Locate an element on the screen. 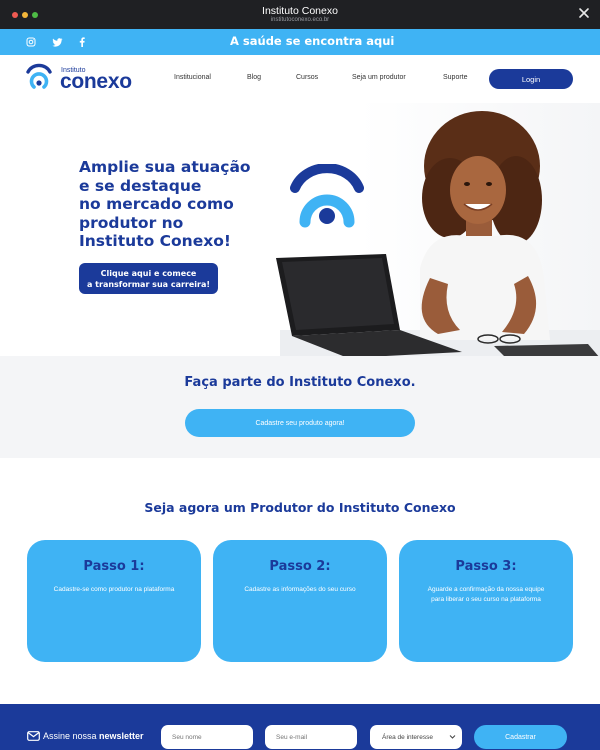 The width and height of the screenshot is (600, 750). join-title: Faça parte do Instituto Conexo. is located at coordinates (300, 382).